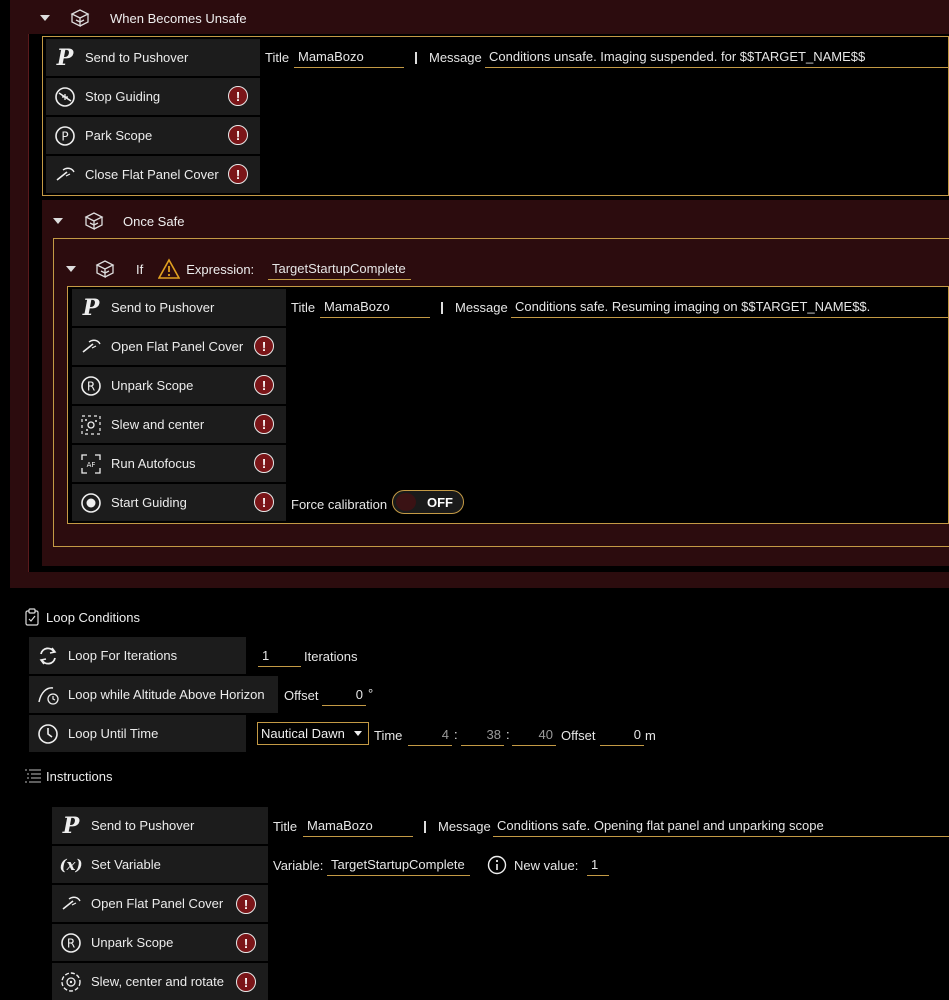 Image resolution: width=949 pixels, height=1000 pixels. I want to click on park-icon: P, so click(65, 136).